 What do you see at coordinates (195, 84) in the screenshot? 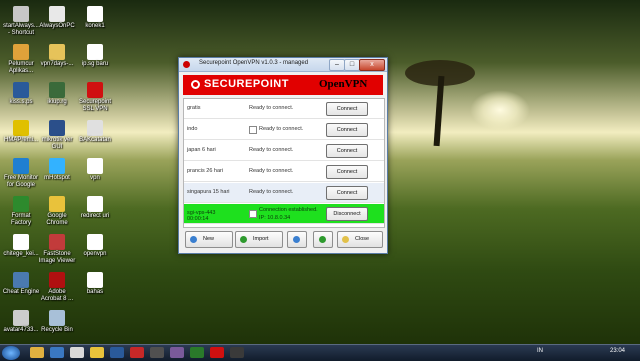
I see `securepoint-logo-icon` at bounding box center [195, 84].